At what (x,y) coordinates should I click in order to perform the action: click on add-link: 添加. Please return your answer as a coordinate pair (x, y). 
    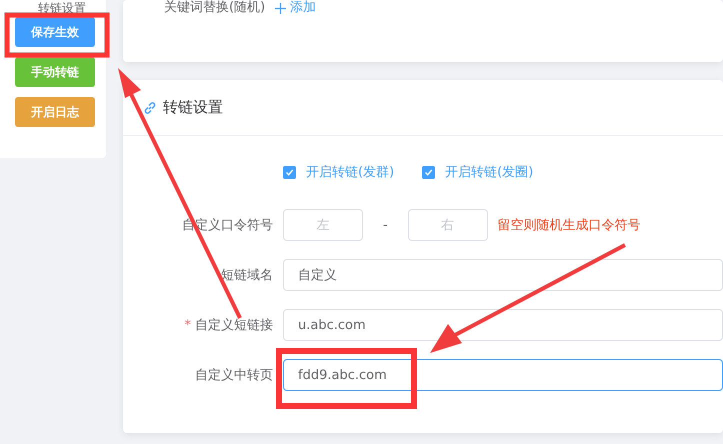
    Looking at the image, I should click on (295, 8).